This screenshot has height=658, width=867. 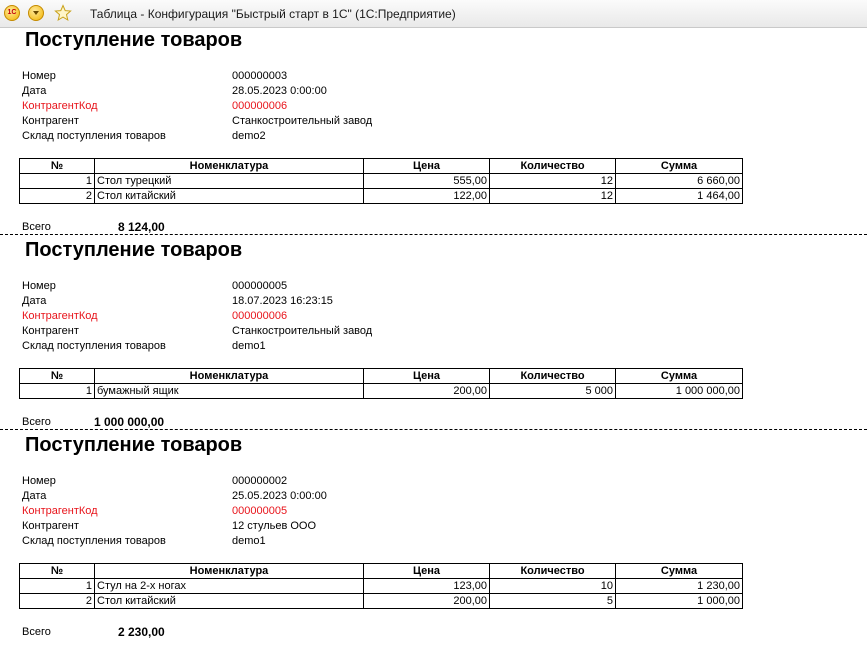 I want to click on row-item: Стол турецкий, so click(x=229, y=181).